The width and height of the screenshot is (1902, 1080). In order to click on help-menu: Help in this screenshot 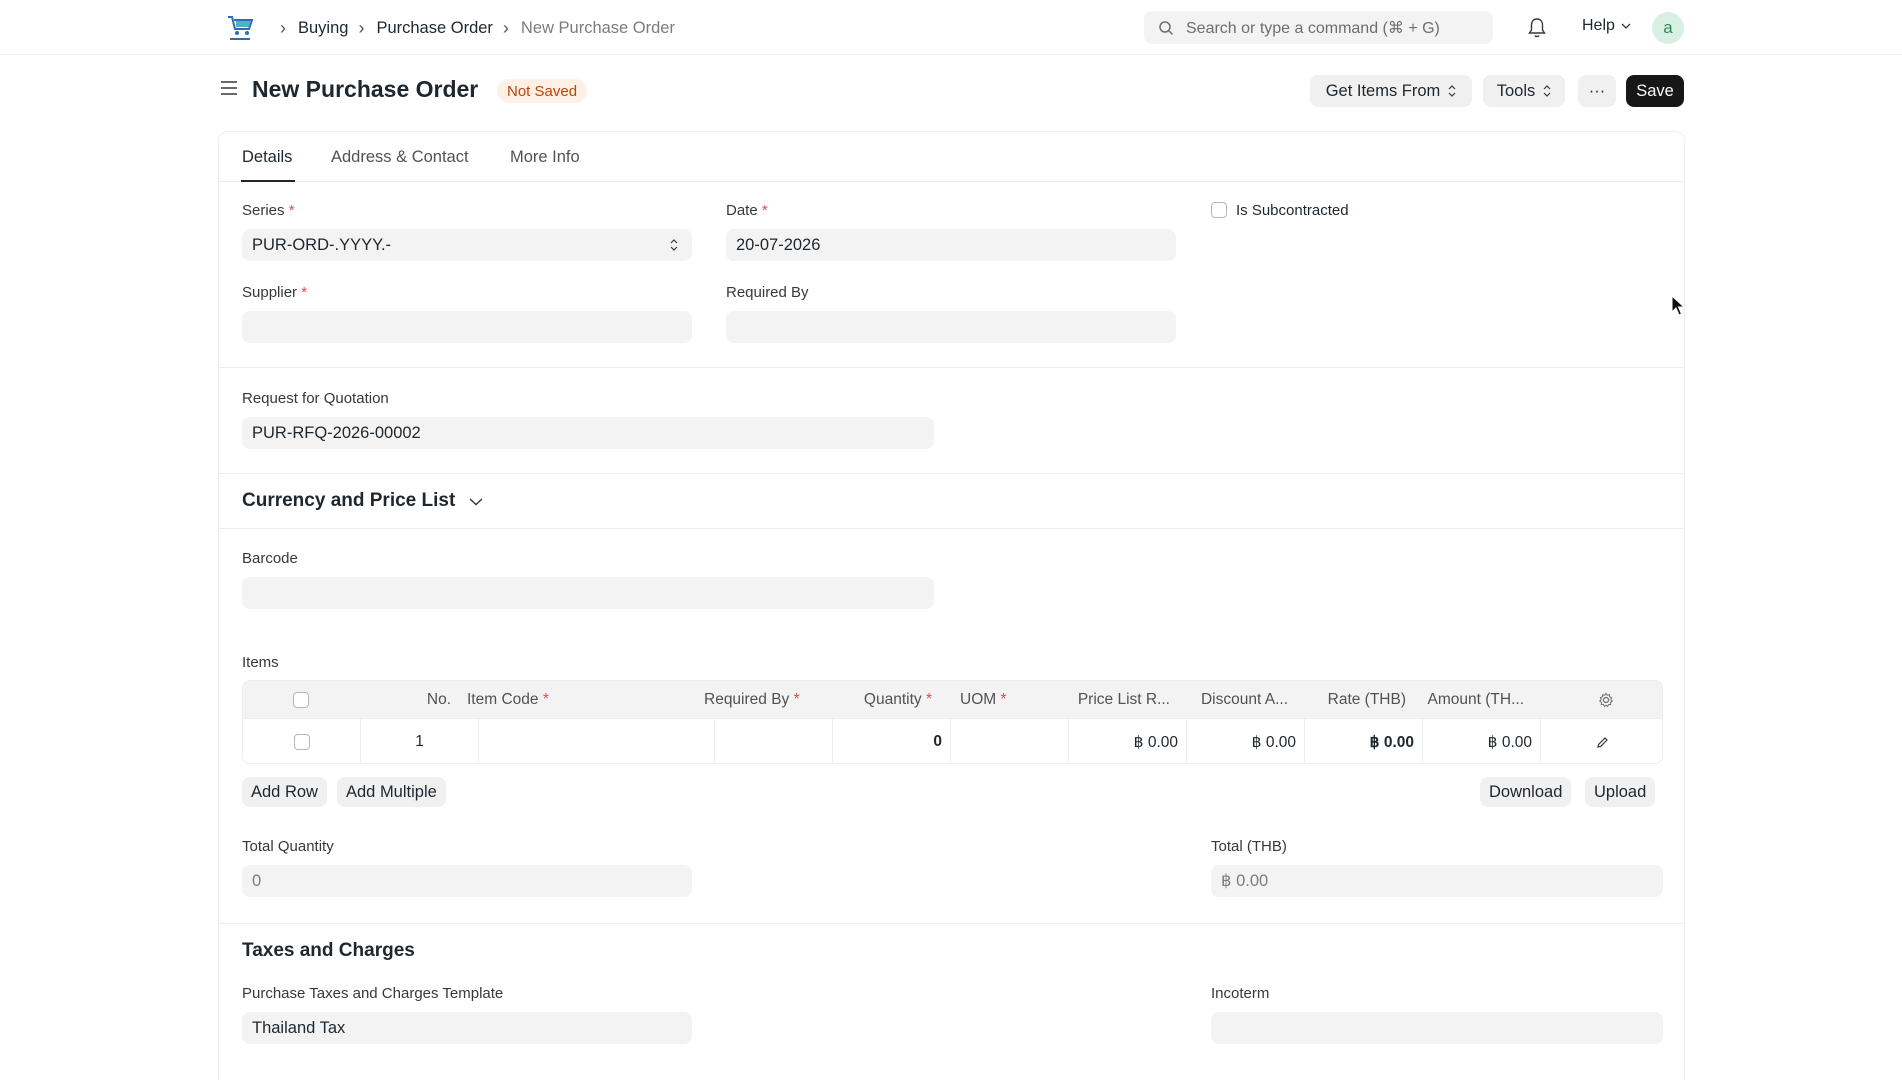, I will do `click(1606, 26)`.